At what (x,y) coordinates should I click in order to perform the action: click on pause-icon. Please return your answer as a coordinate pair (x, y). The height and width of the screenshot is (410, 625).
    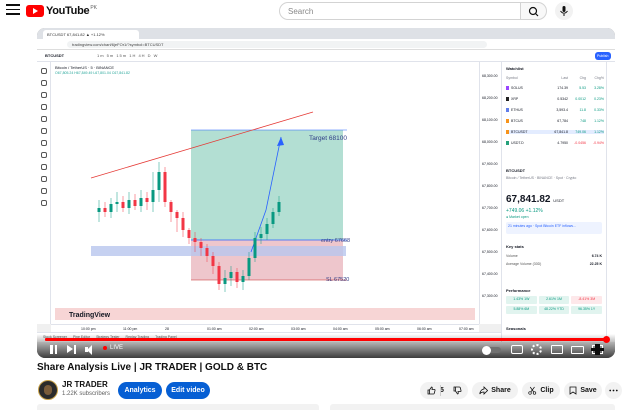
    Looking at the image, I should click on (53, 349).